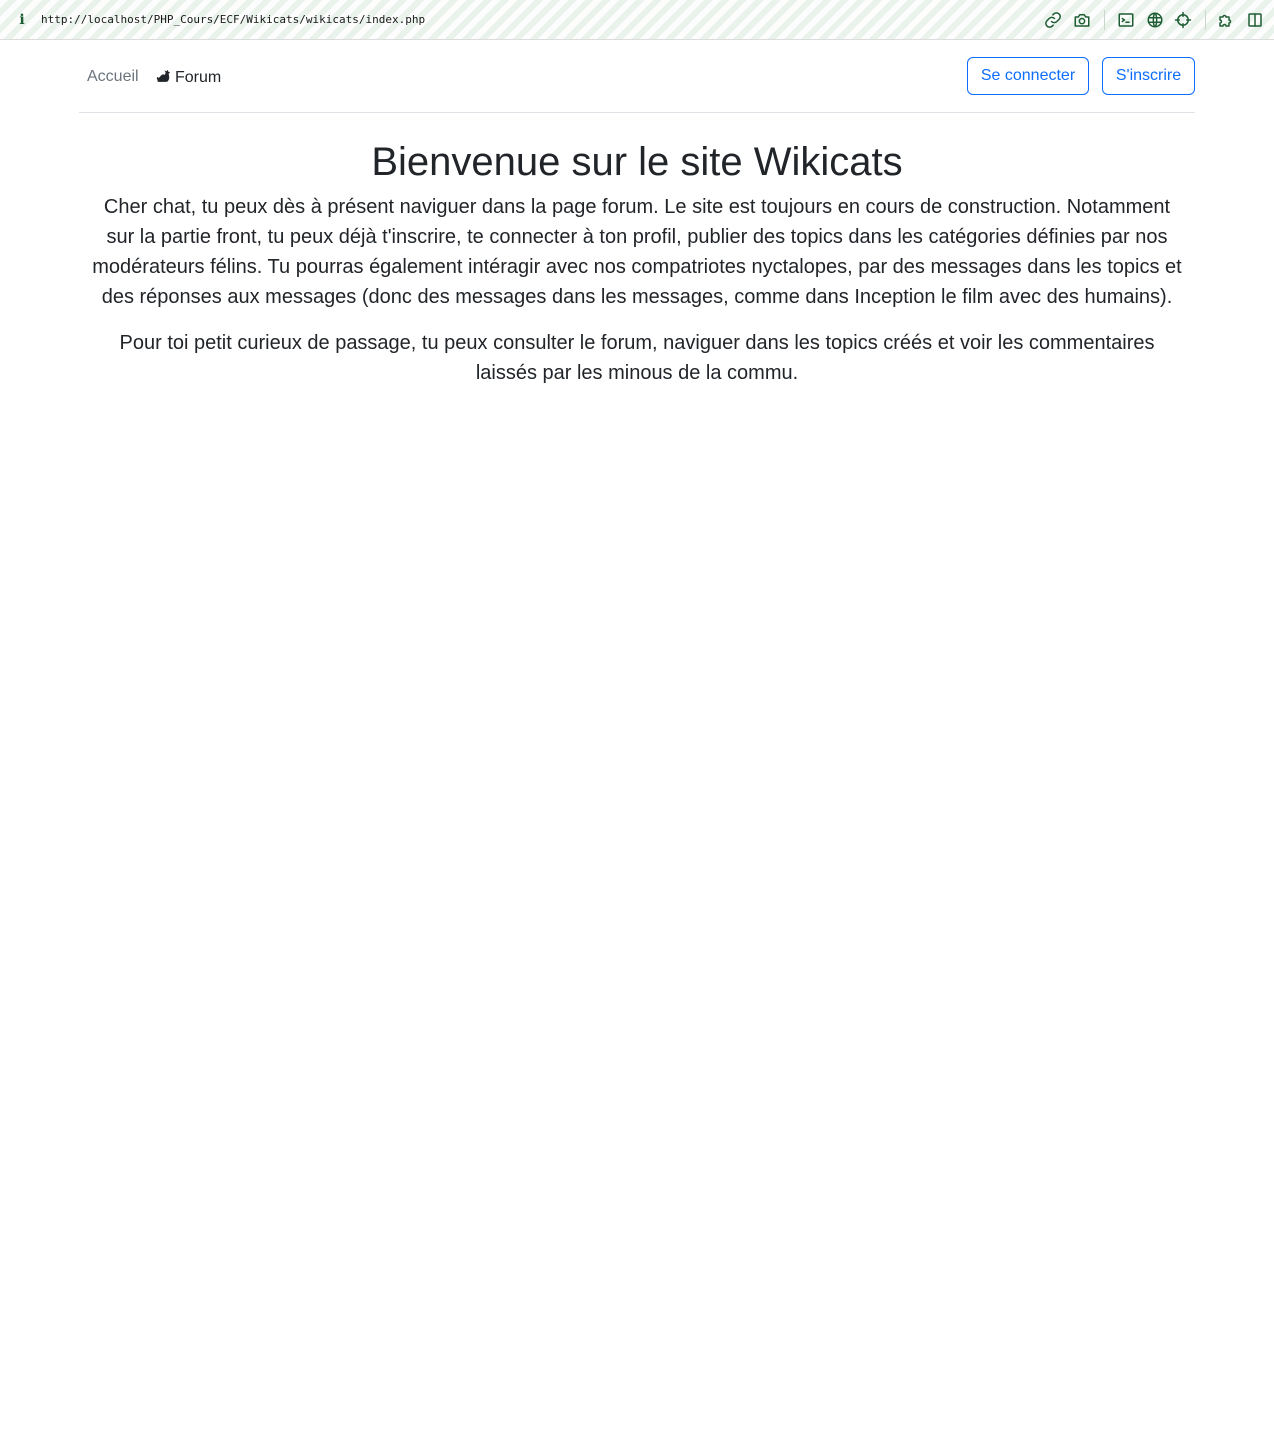 This screenshot has width=1274, height=1440. I want to click on cat-icon, so click(163, 75).